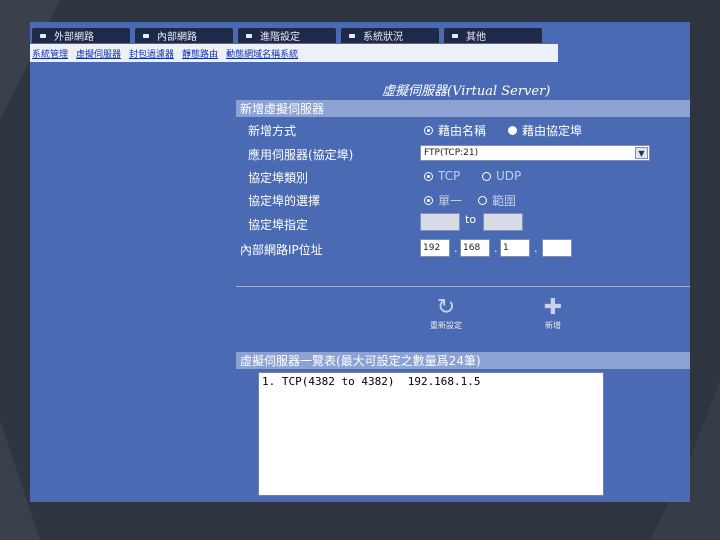 The height and width of the screenshot is (540, 720). What do you see at coordinates (262, 53) in the screenshot?
I see `subnav-dynamic-dns: 動態網域名稱系統` at bounding box center [262, 53].